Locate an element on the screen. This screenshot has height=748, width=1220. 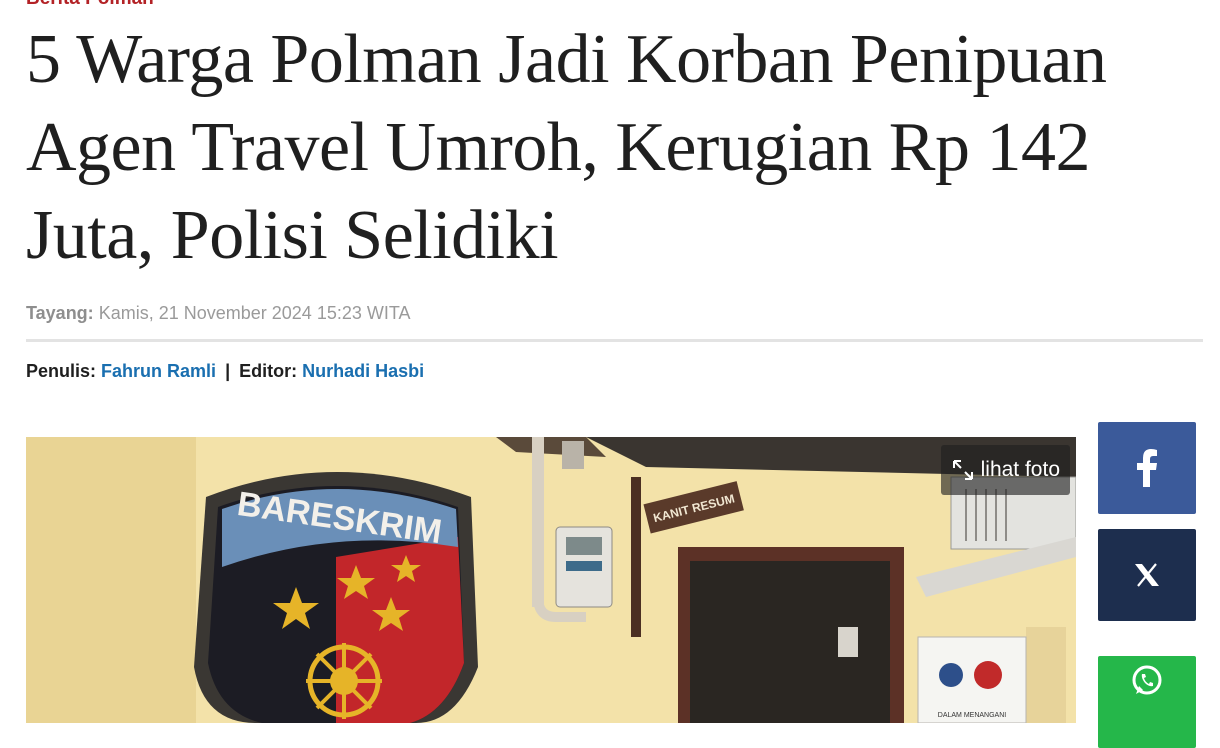
editor-link: Nurhadi Hasbi is located at coordinates (363, 371).